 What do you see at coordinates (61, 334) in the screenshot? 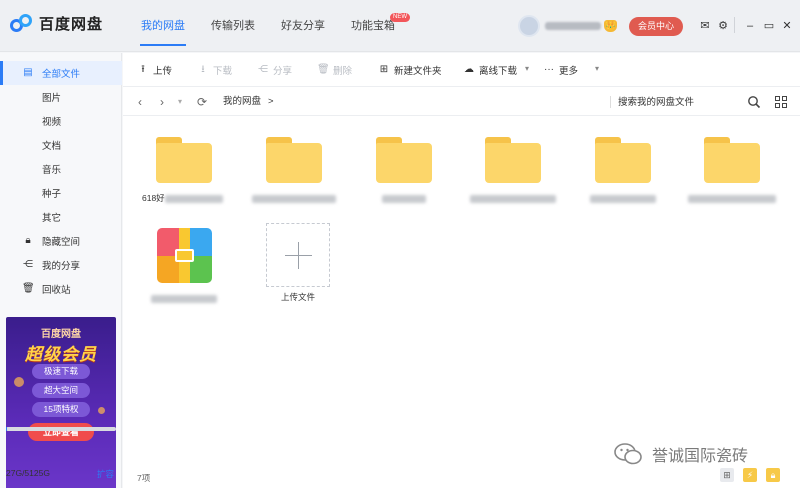
I see `banner-title: 百度网盘` at bounding box center [61, 334].